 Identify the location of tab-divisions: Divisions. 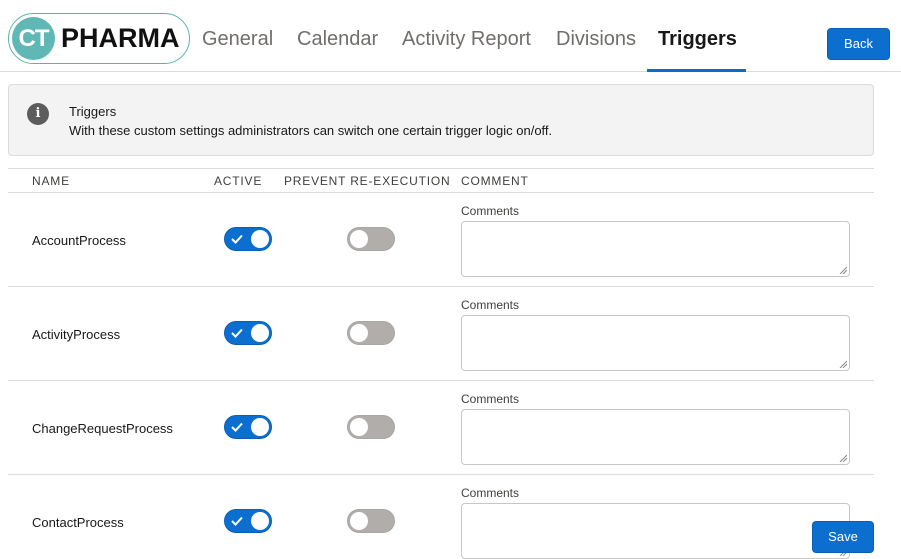
(596, 39).